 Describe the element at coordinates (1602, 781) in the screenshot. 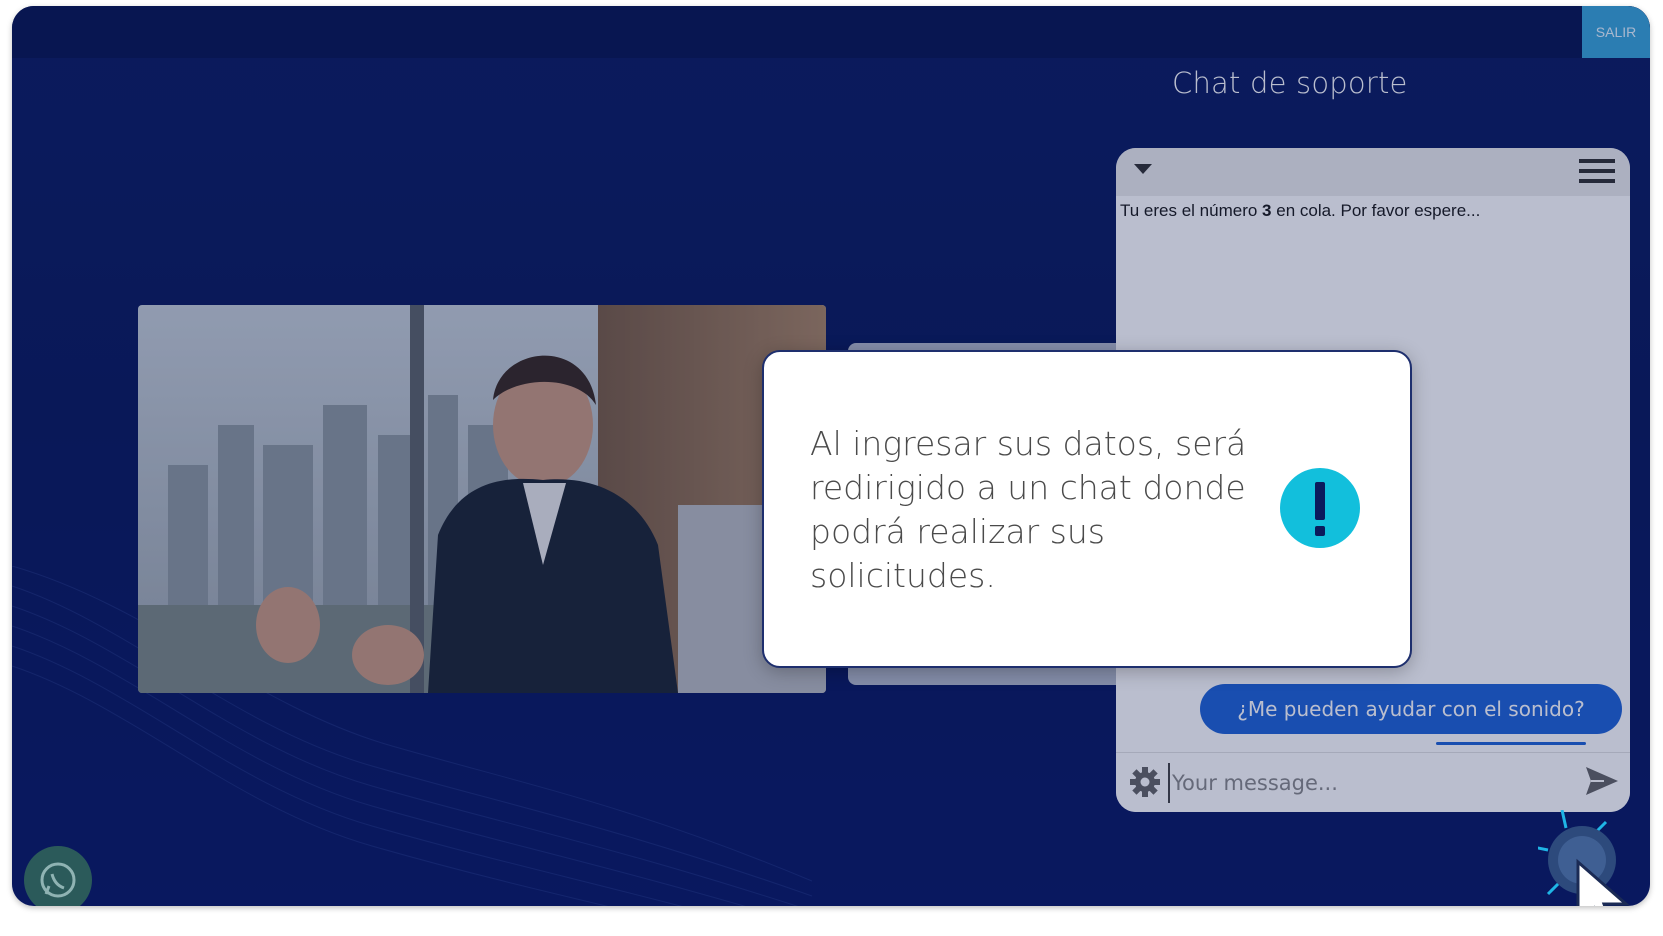

I see `send-icon` at that location.